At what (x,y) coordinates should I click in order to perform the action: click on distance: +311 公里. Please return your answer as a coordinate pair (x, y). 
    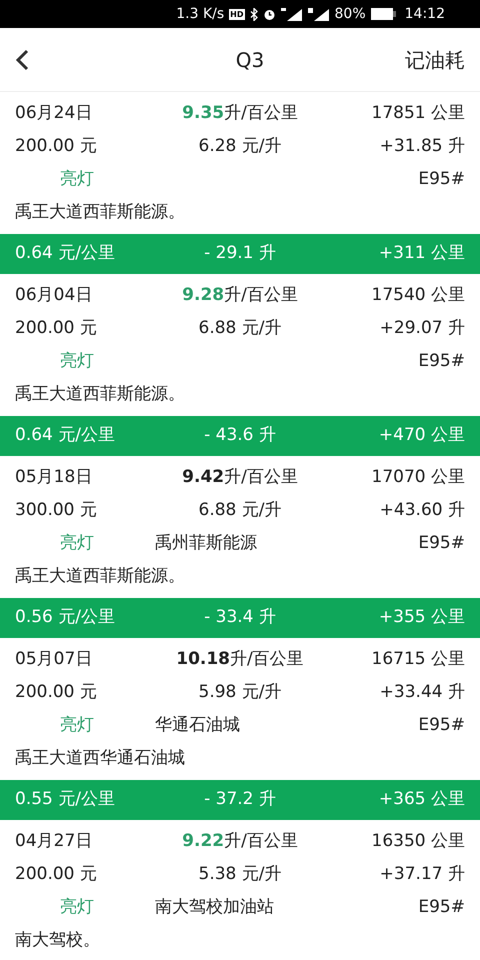
    Looking at the image, I should click on (421, 254).